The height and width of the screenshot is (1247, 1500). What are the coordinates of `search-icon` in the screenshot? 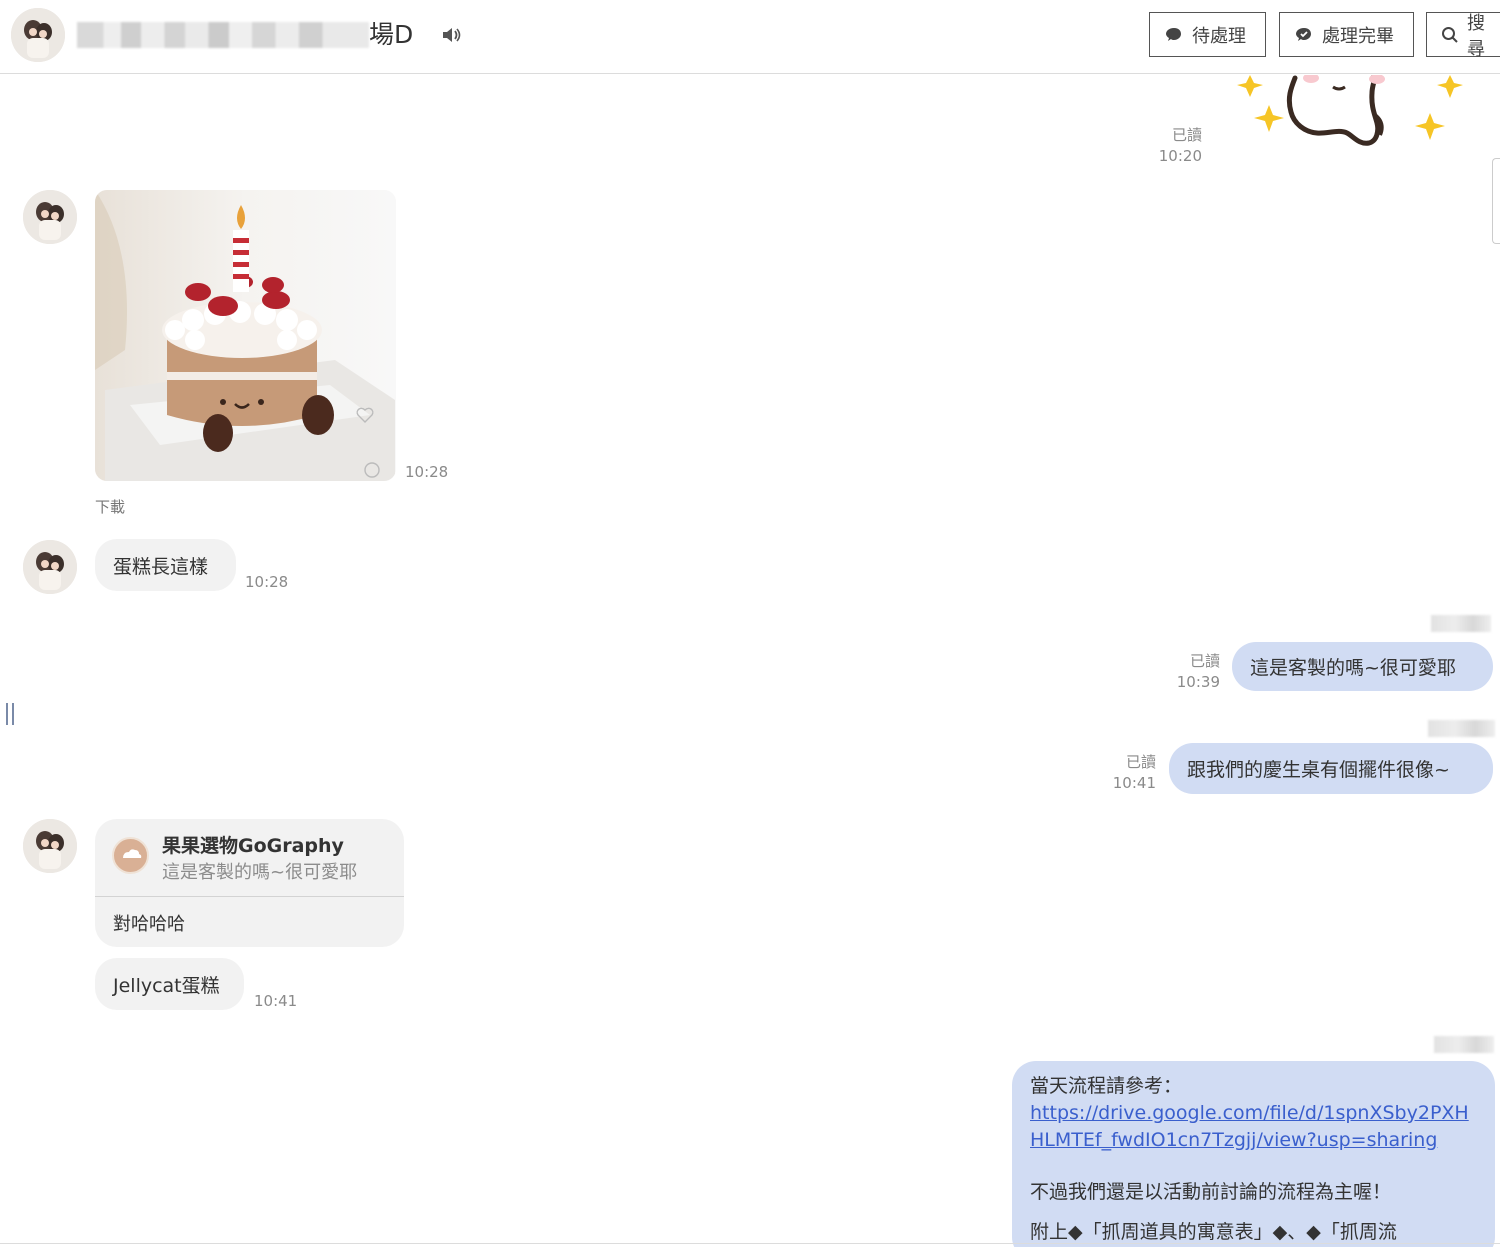 It's located at (1450, 34).